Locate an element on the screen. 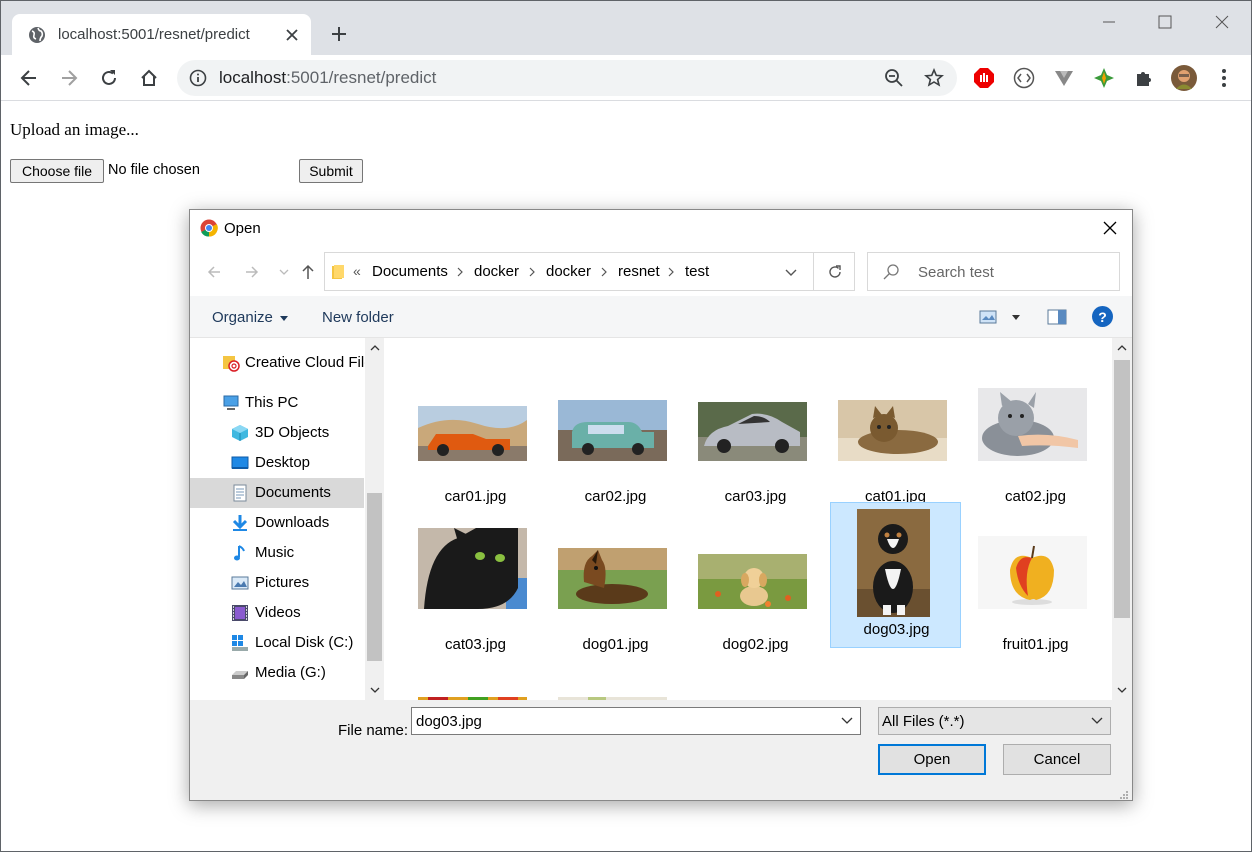 Image resolution: width=1252 pixels, height=852 pixels. browser-tab: localhost:5001/resnet/predict is located at coordinates (161, 35).